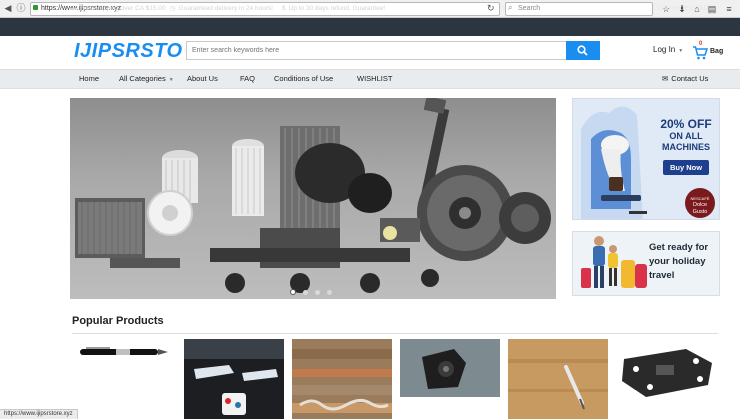 This screenshot has width=740, height=419. Describe the element at coordinates (510, 7) in the screenshot. I see `magnifier-icon: ⌕` at that location.